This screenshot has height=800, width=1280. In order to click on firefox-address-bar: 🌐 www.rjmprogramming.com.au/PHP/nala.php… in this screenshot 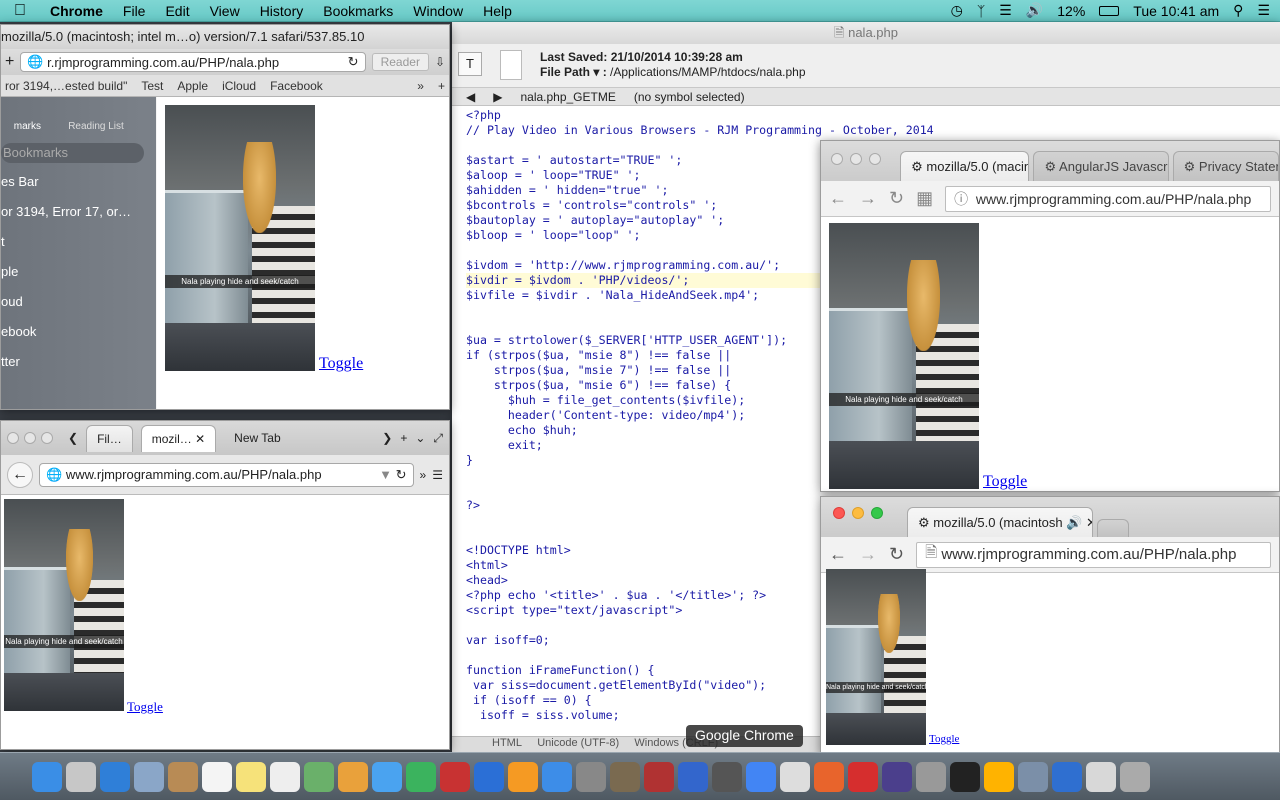, I will do `click(226, 474)`.